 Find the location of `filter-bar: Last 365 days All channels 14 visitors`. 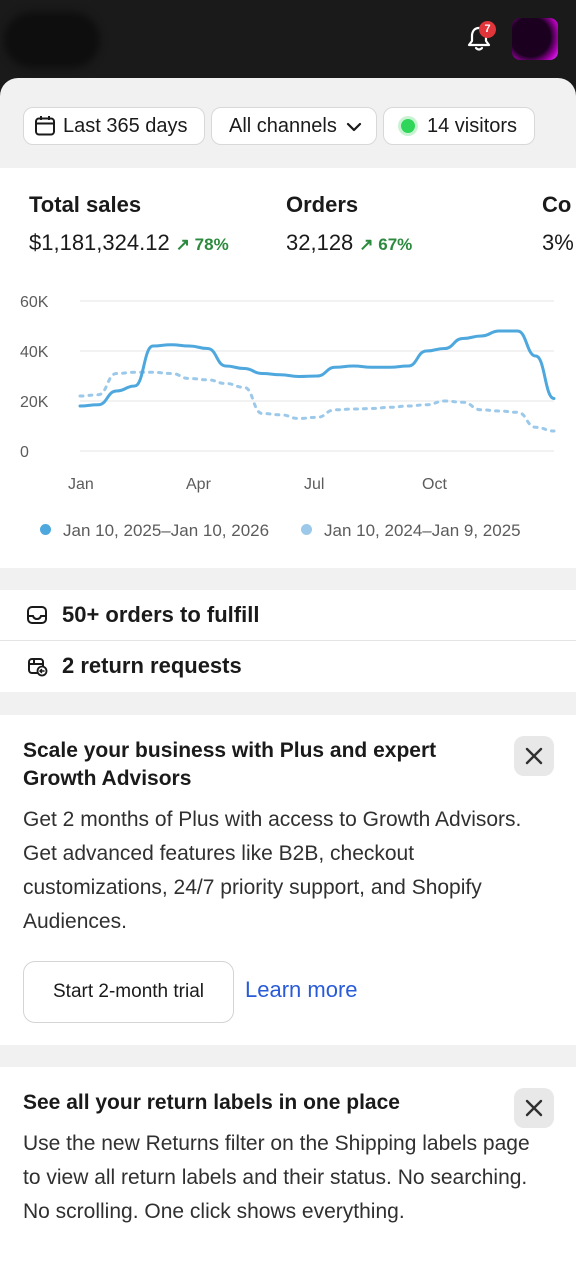

filter-bar: Last 365 days All channels 14 visitors is located at coordinates (288, 123).